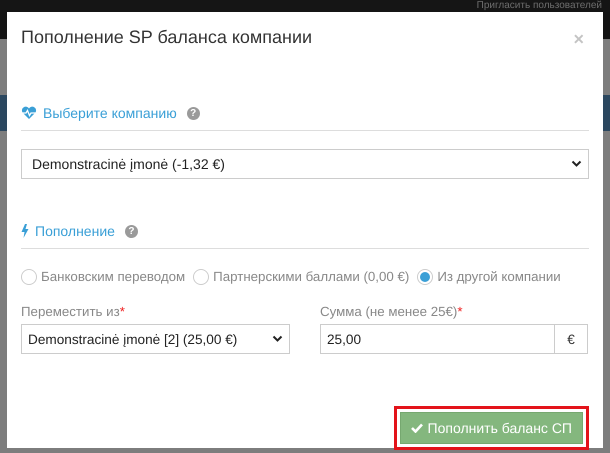 This screenshot has height=453, width=610. I want to click on section-title: Выберите компанию, so click(110, 113).